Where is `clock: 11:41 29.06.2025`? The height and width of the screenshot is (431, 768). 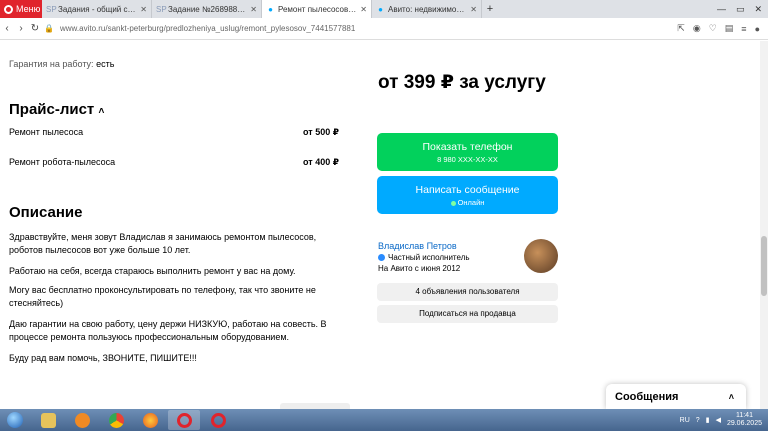
clock: 11:41 29.06.2025 is located at coordinates (744, 420).